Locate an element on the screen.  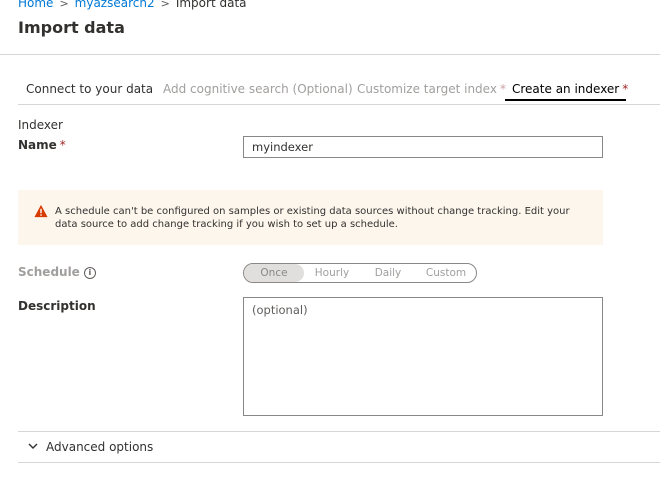
tab-customize-index: Customize target index * is located at coordinates (431, 89).